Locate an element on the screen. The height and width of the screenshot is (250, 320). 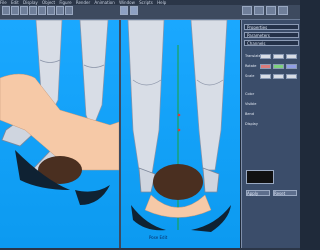
panel-option-1-icon is located at coordinates (247, 10).